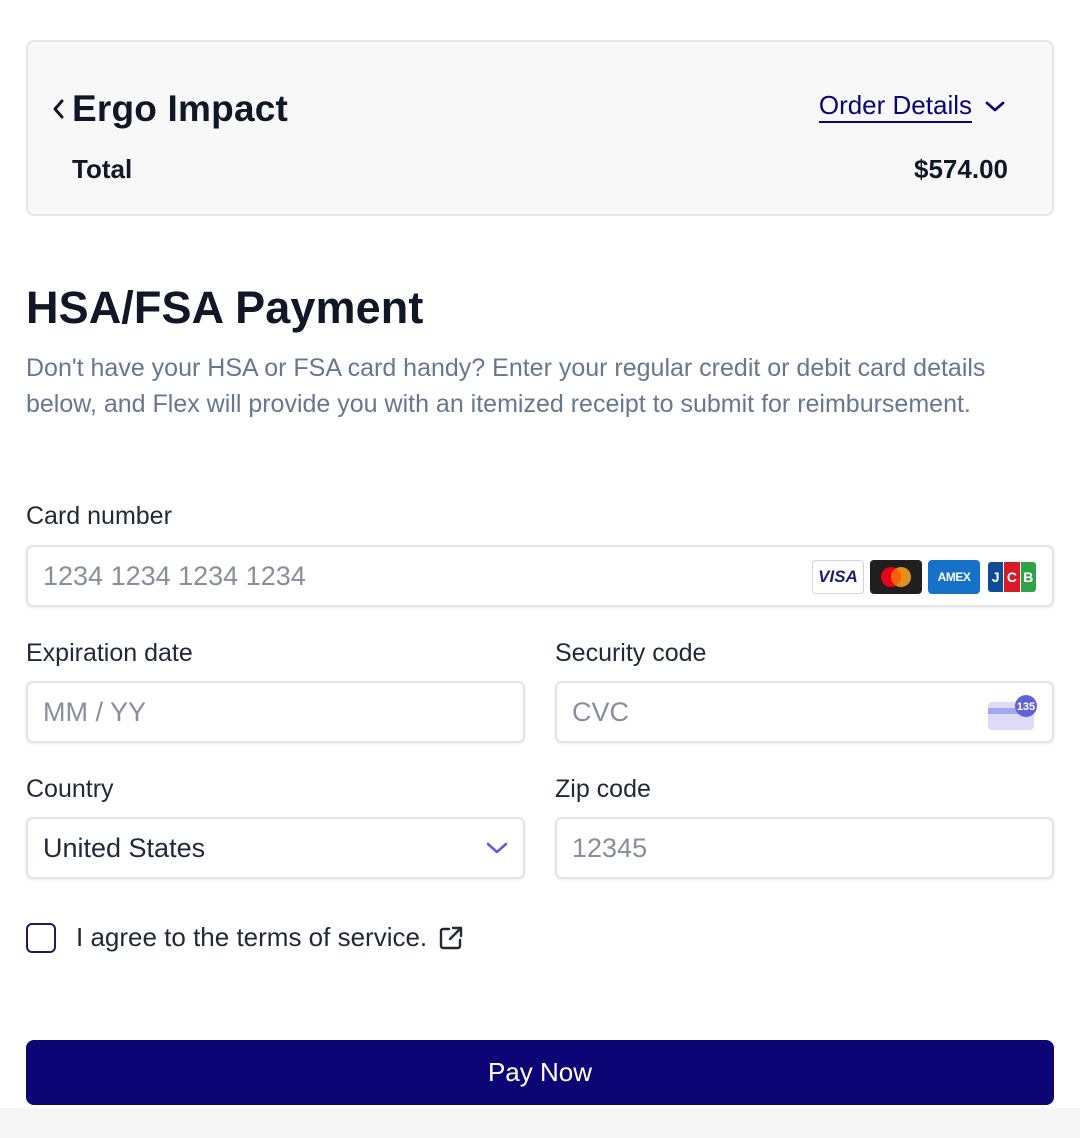  I want to click on zip-placeholder: 12345, so click(610, 847).